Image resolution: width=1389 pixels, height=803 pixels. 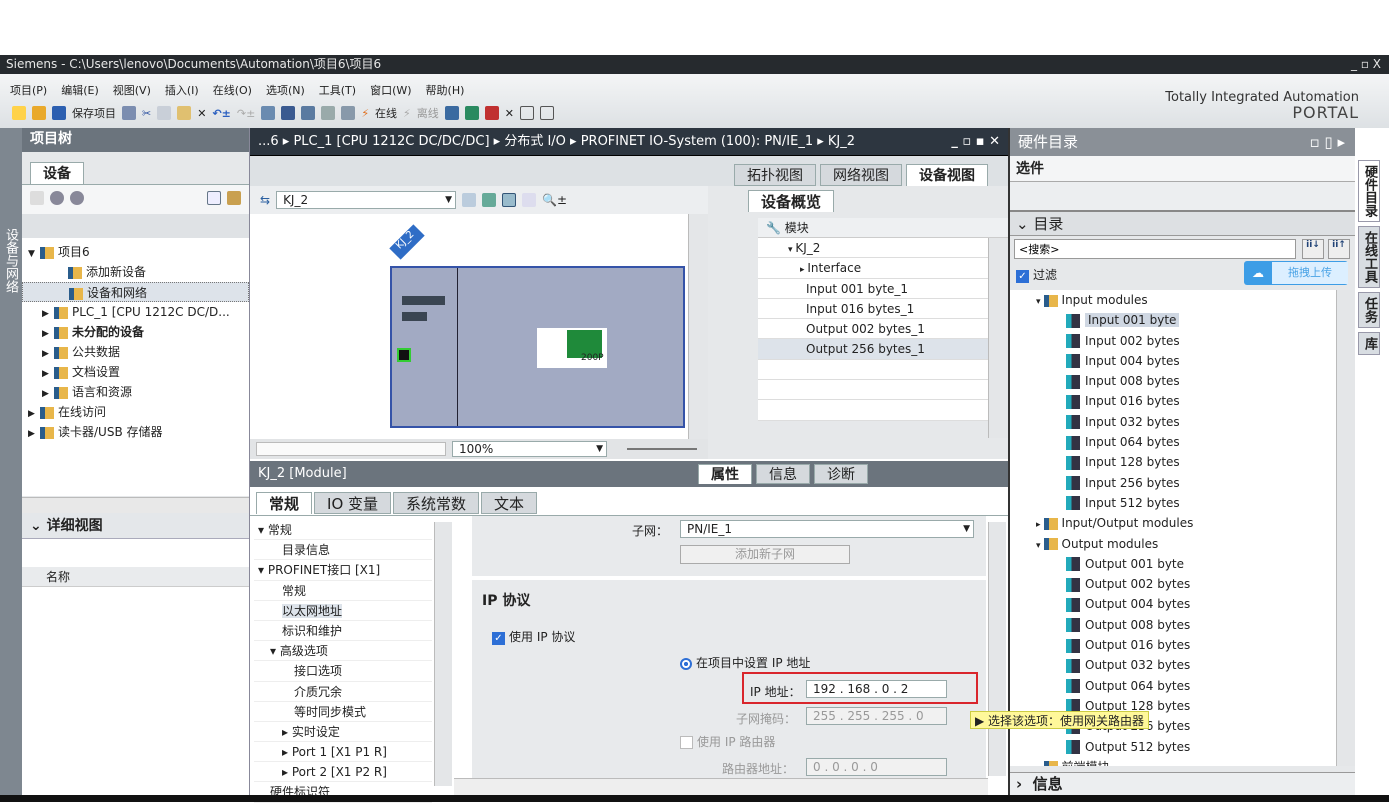 What do you see at coordinates (214, 198) in the screenshot?
I see `overview-icon` at bounding box center [214, 198].